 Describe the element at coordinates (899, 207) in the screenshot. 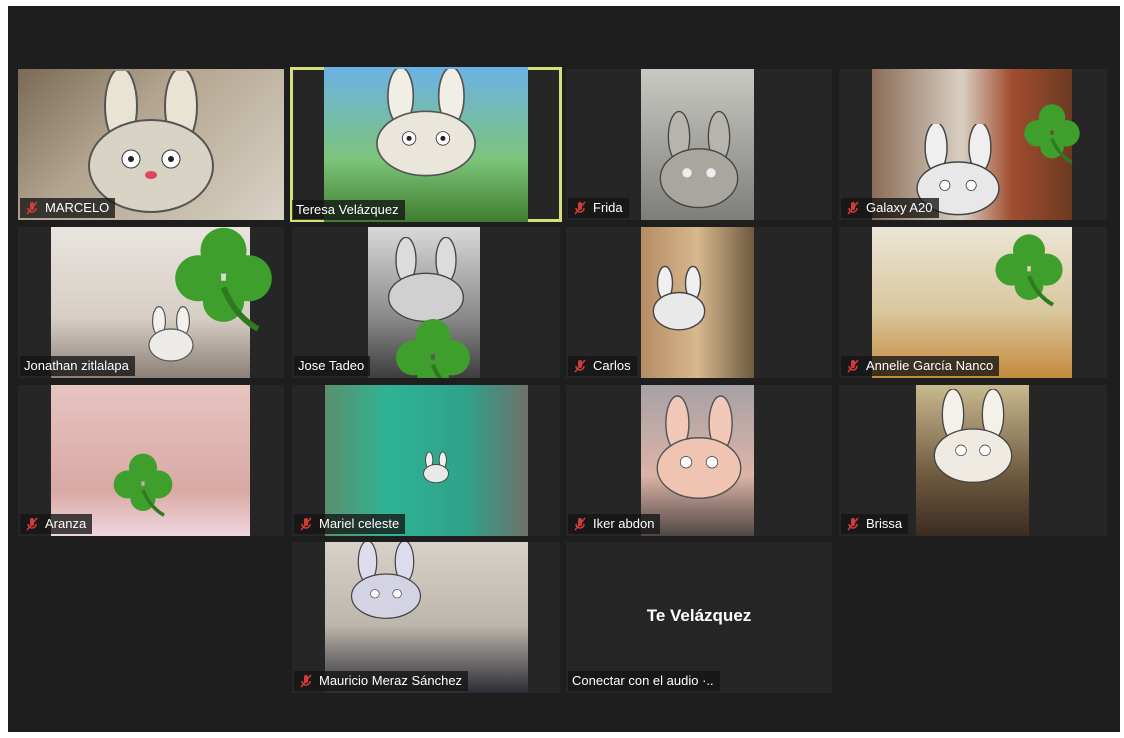

I see `participant-name: Galaxy A20` at that location.